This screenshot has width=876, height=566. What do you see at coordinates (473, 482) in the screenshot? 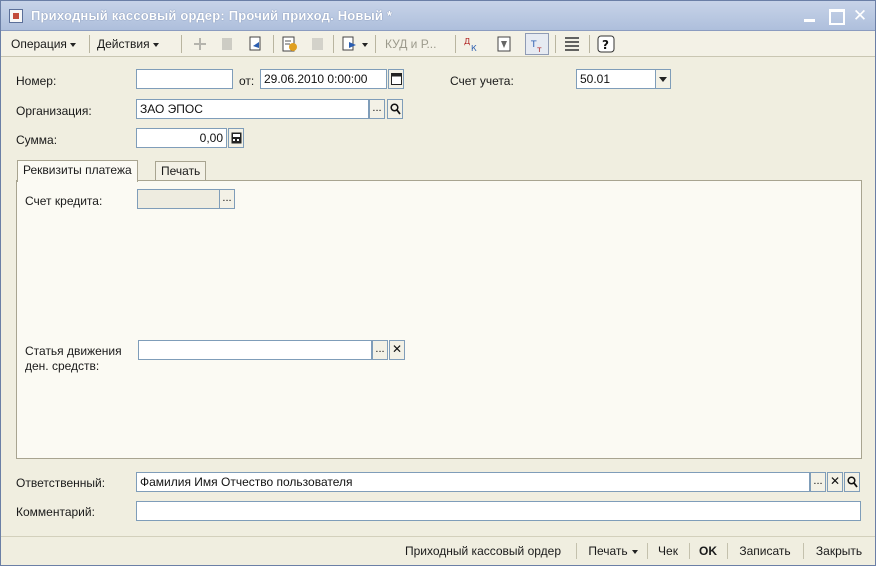
I see `responsible-field: Фамилия Имя Отчество пользователя` at bounding box center [473, 482].